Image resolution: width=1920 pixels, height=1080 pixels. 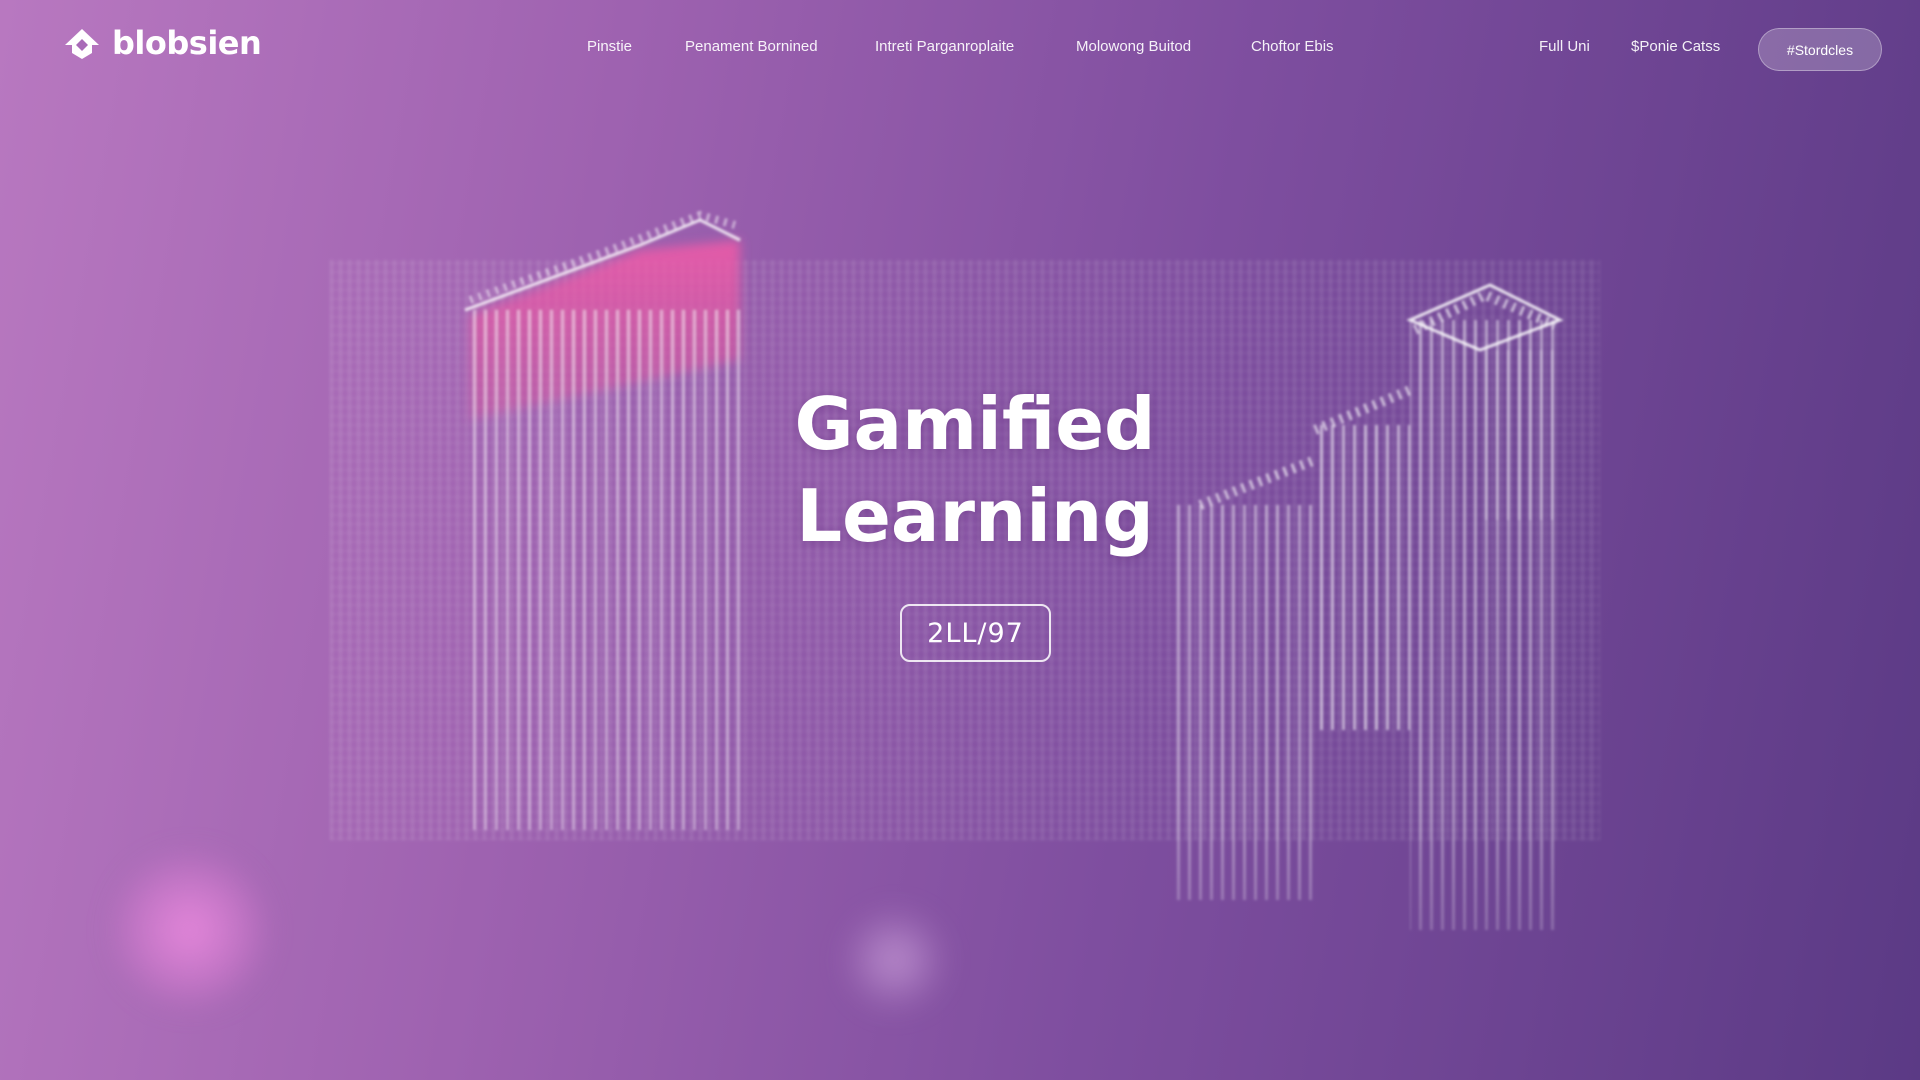 What do you see at coordinates (975, 633) in the screenshot?
I see `hero-badge-button: 2LL/97` at bounding box center [975, 633].